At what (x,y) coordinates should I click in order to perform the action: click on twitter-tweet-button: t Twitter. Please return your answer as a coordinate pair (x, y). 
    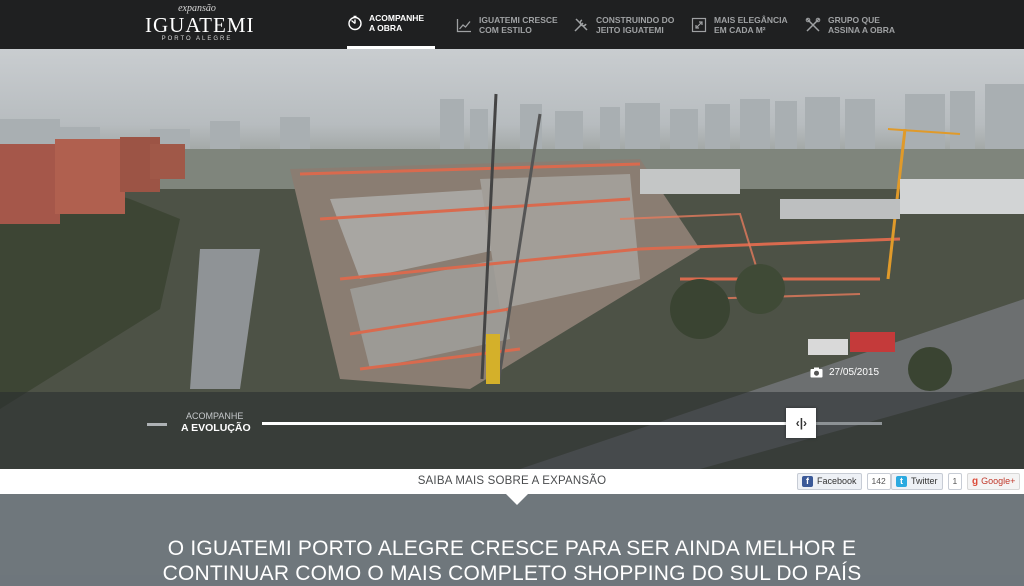
    Looking at the image, I should click on (917, 481).